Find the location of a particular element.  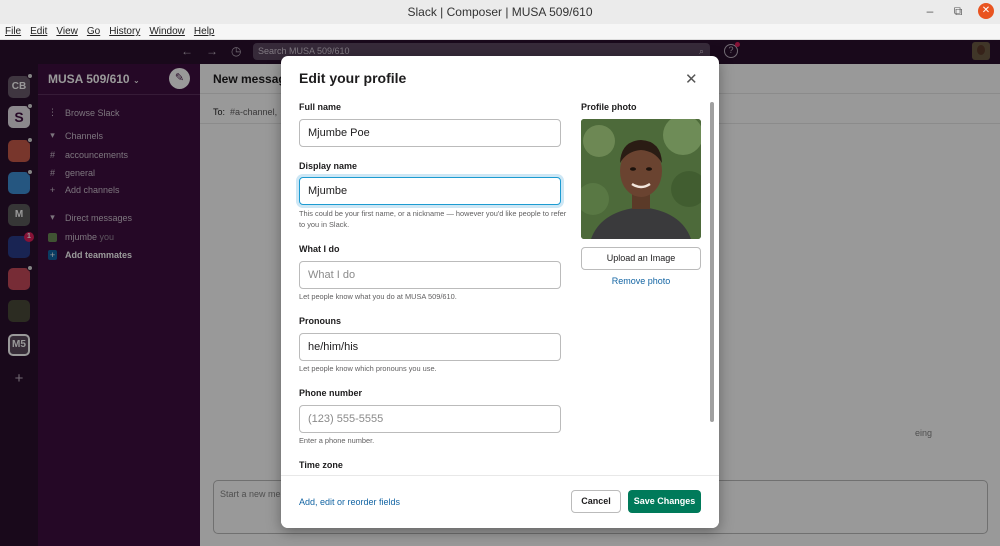

what-i-do-label: What I do is located at coordinates (319, 249).